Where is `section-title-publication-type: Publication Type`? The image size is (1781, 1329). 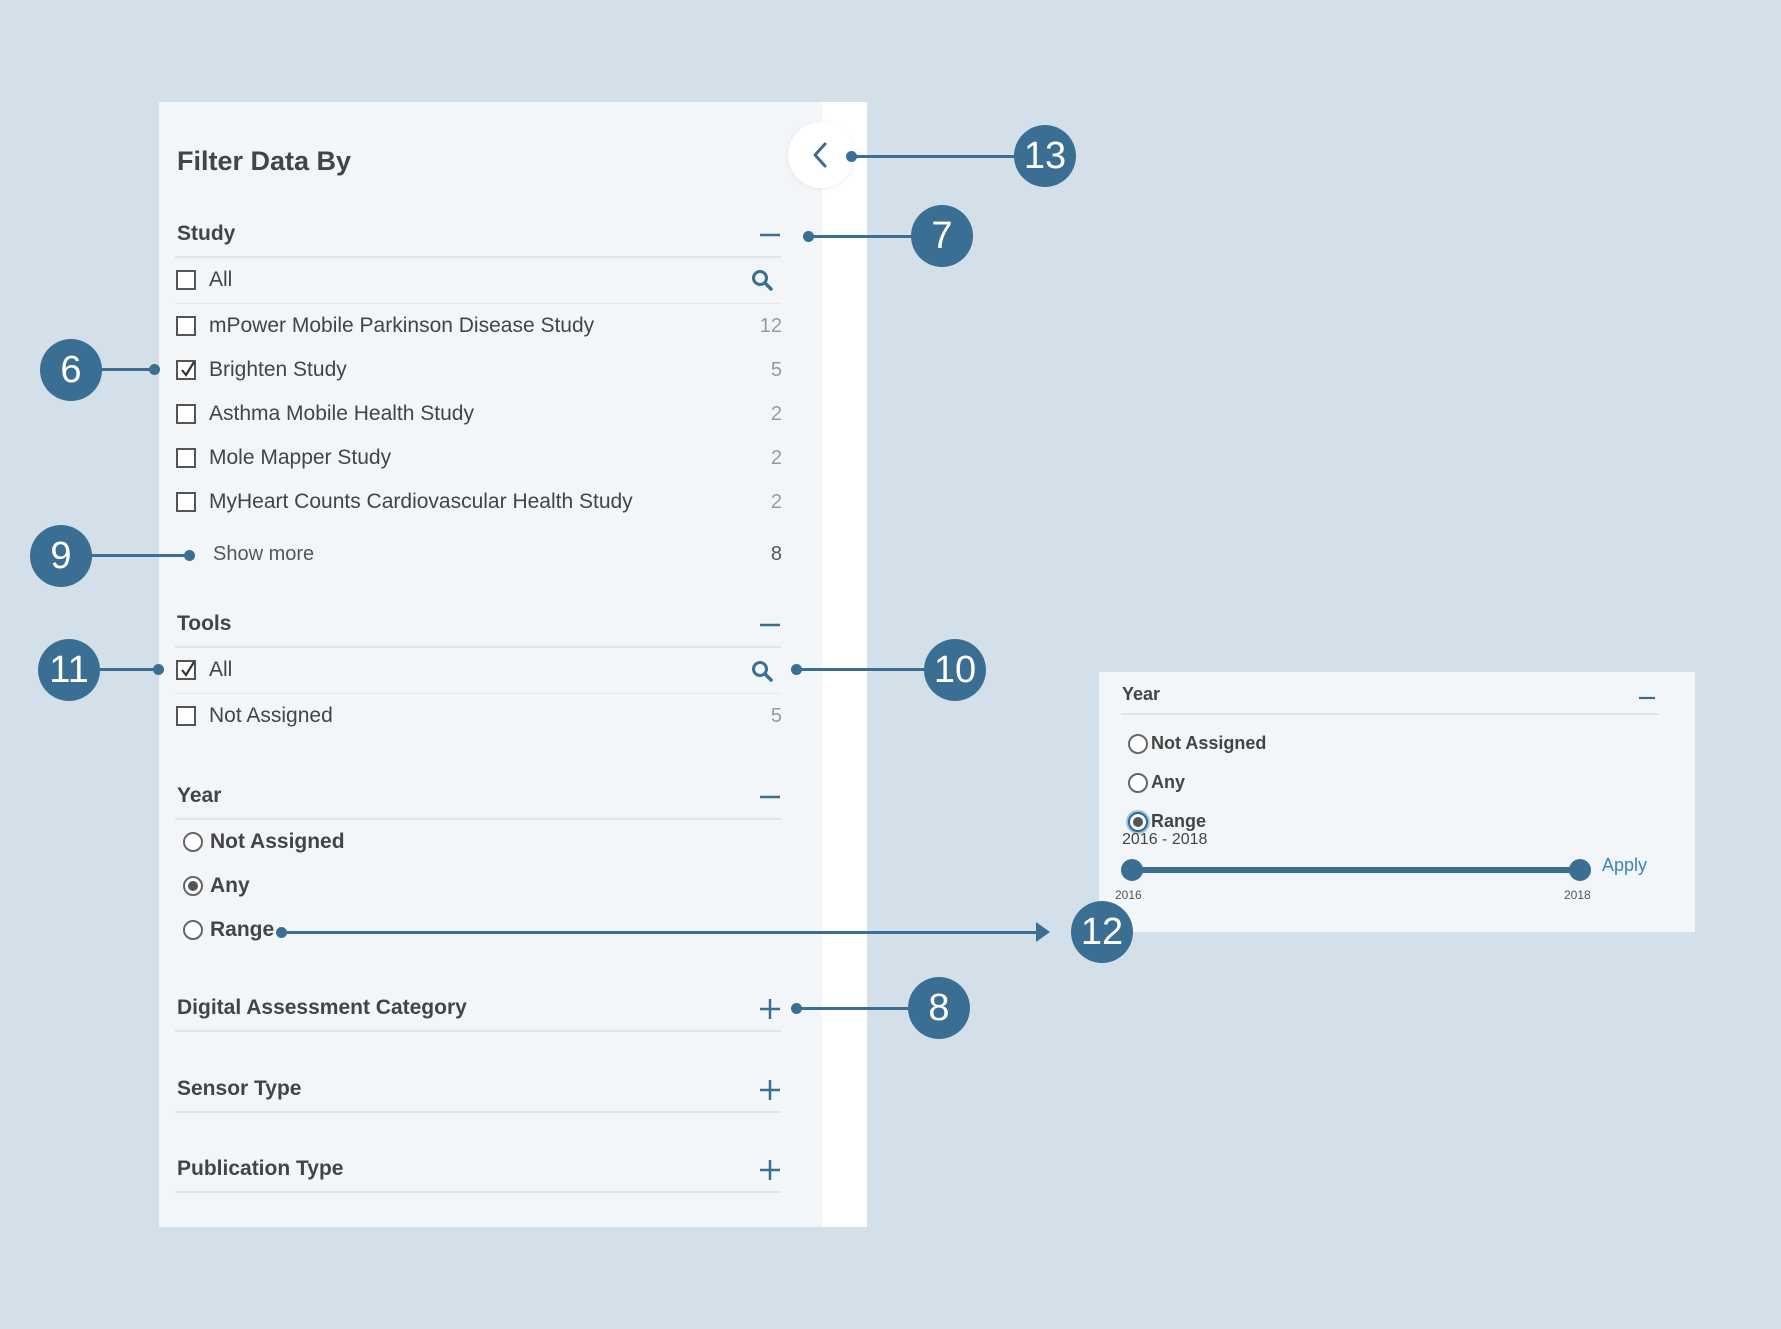 section-title-publication-type: Publication Type is located at coordinates (260, 1169).